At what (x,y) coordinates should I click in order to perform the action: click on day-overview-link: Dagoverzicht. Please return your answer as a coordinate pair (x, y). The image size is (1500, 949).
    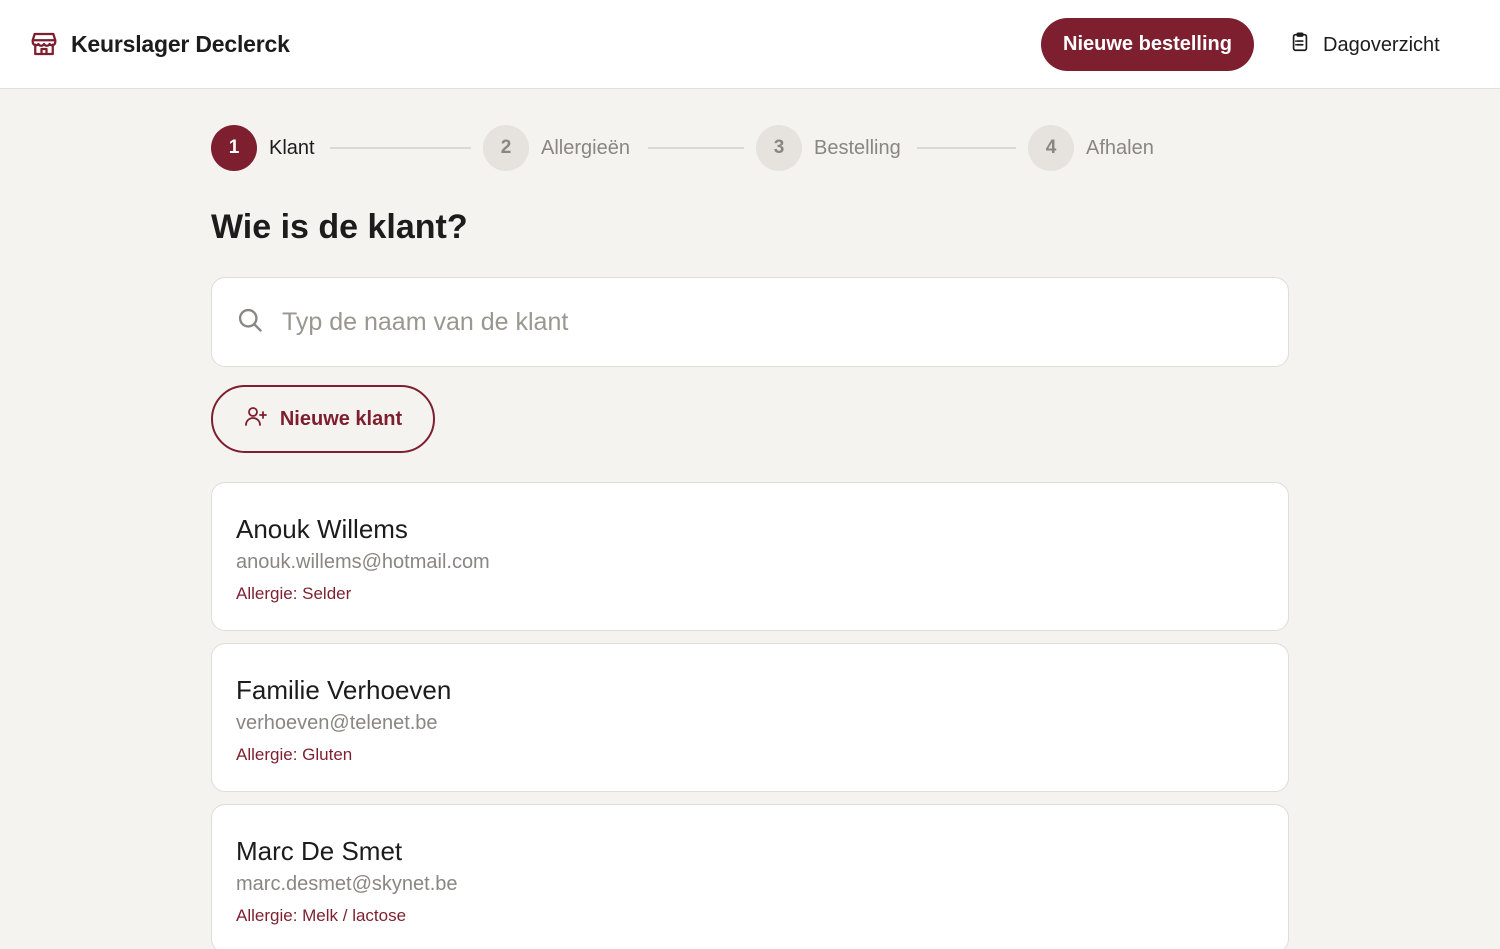
    Looking at the image, I should click on (1364, 45).